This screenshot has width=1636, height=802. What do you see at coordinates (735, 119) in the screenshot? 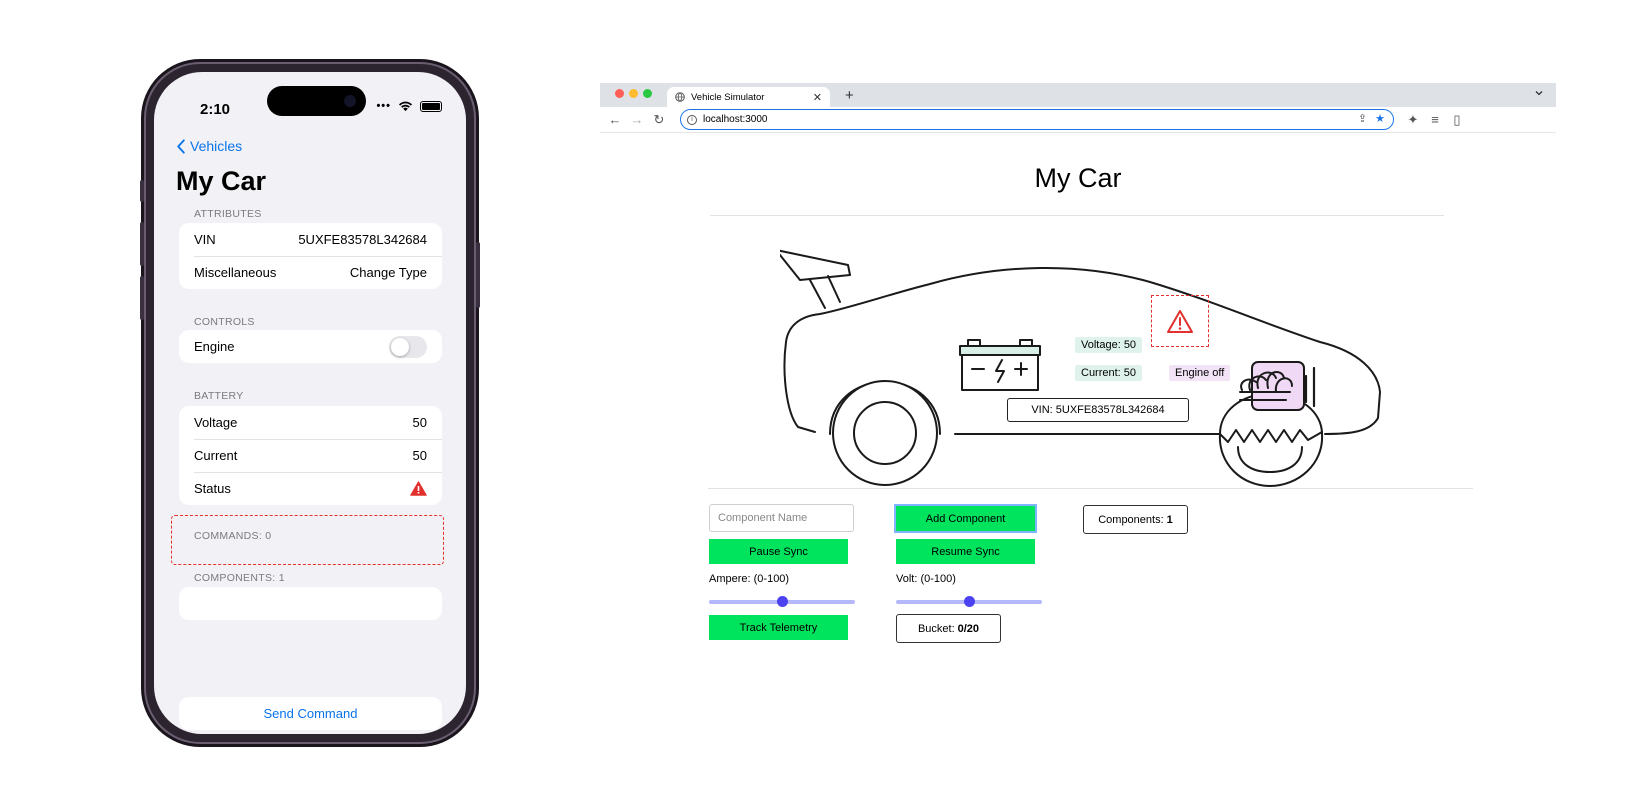
I see `url-text: localhost:3000` at bounding box center [735, 119].